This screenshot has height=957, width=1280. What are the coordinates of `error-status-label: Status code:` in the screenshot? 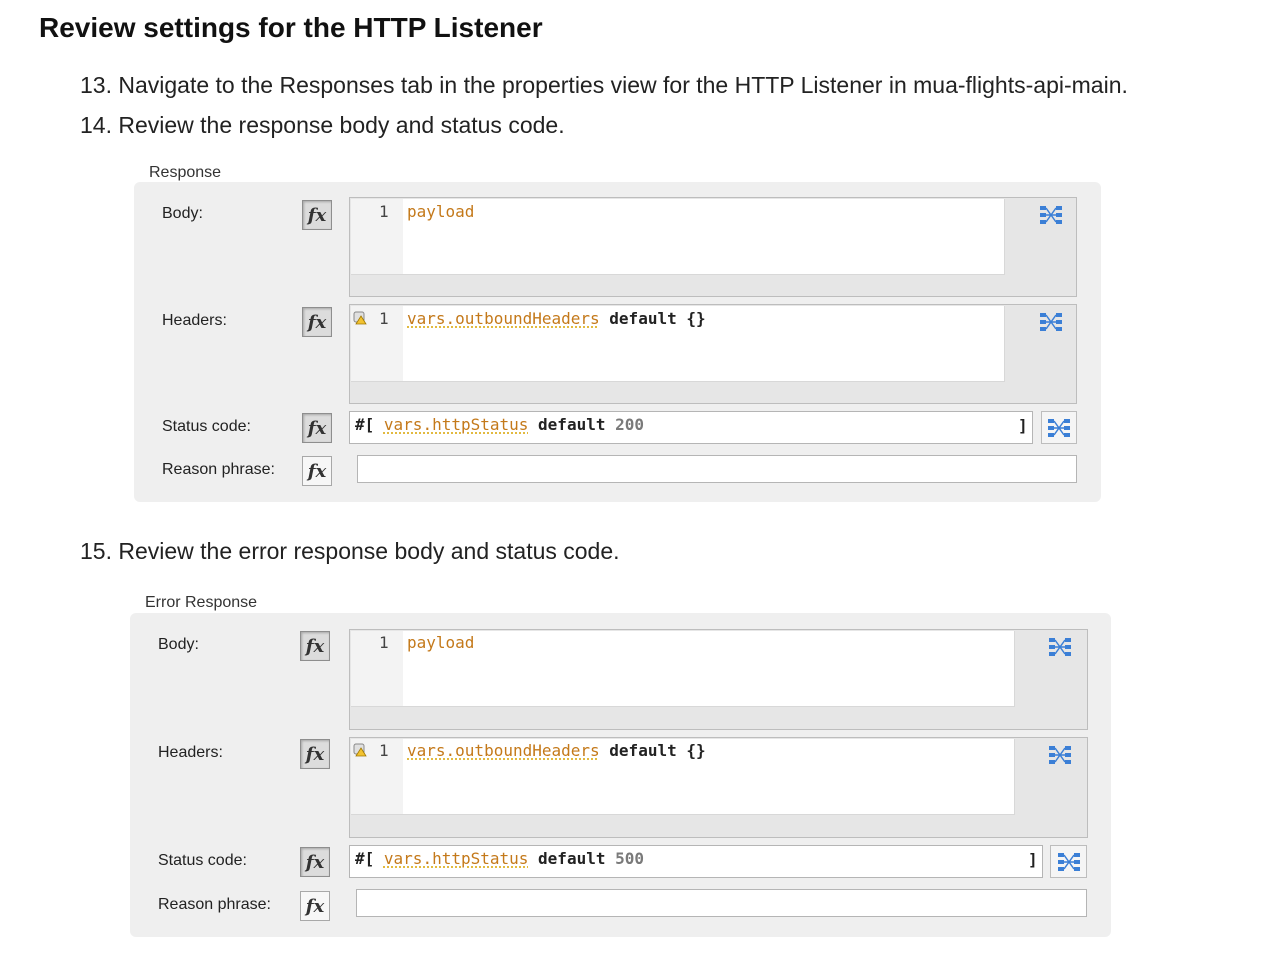 It's located at (202, 860).